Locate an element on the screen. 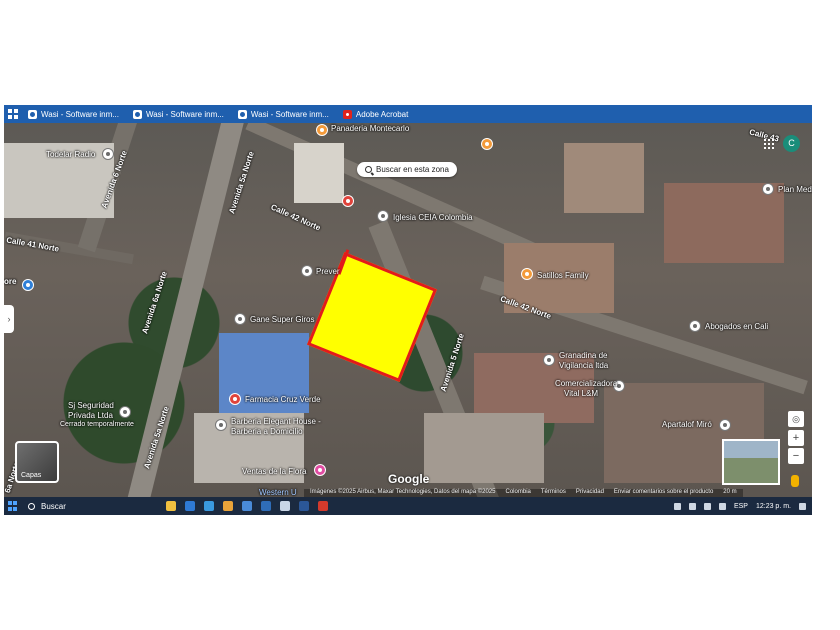 This screenshot has height=630, width=840. network-icon is located at coordinates (707, 506).